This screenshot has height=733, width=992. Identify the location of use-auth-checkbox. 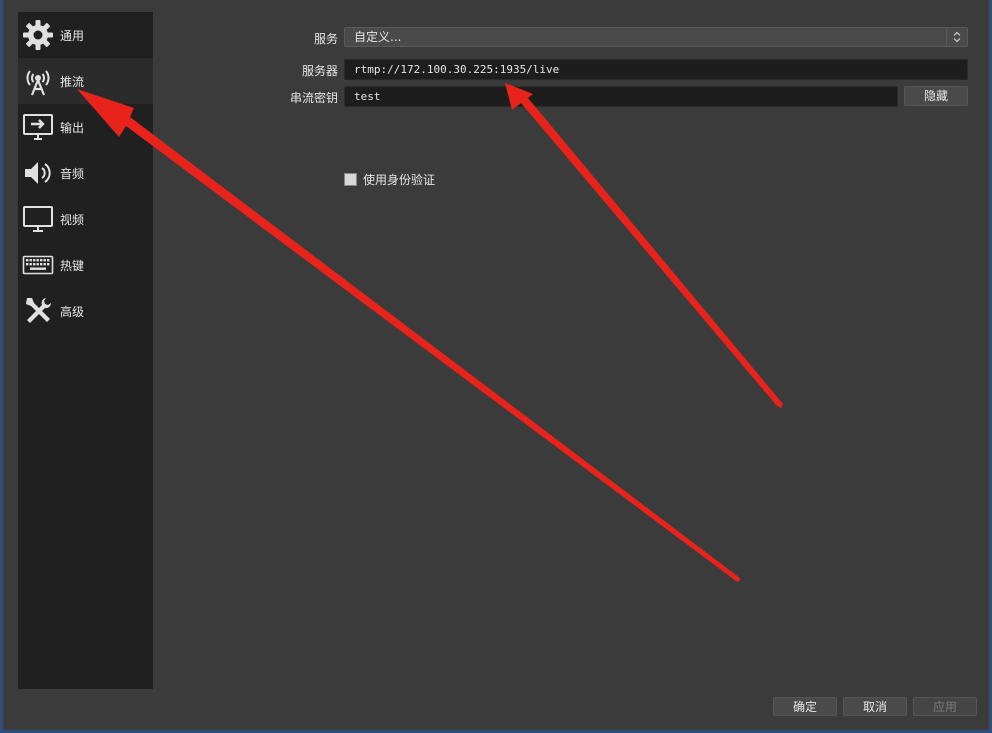
(350, 179).